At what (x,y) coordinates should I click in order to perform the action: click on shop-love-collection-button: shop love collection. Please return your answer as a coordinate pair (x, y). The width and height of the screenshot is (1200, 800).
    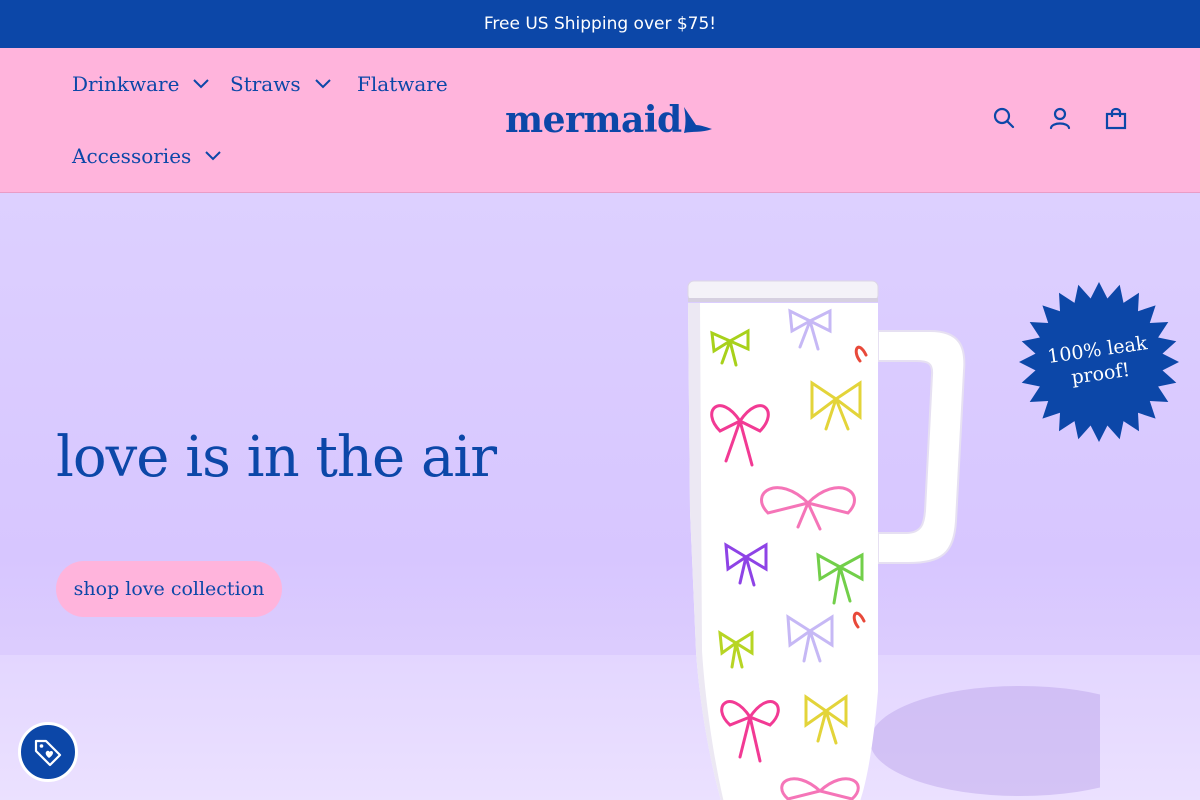
    Looking at the image, I should click on (169, 589).